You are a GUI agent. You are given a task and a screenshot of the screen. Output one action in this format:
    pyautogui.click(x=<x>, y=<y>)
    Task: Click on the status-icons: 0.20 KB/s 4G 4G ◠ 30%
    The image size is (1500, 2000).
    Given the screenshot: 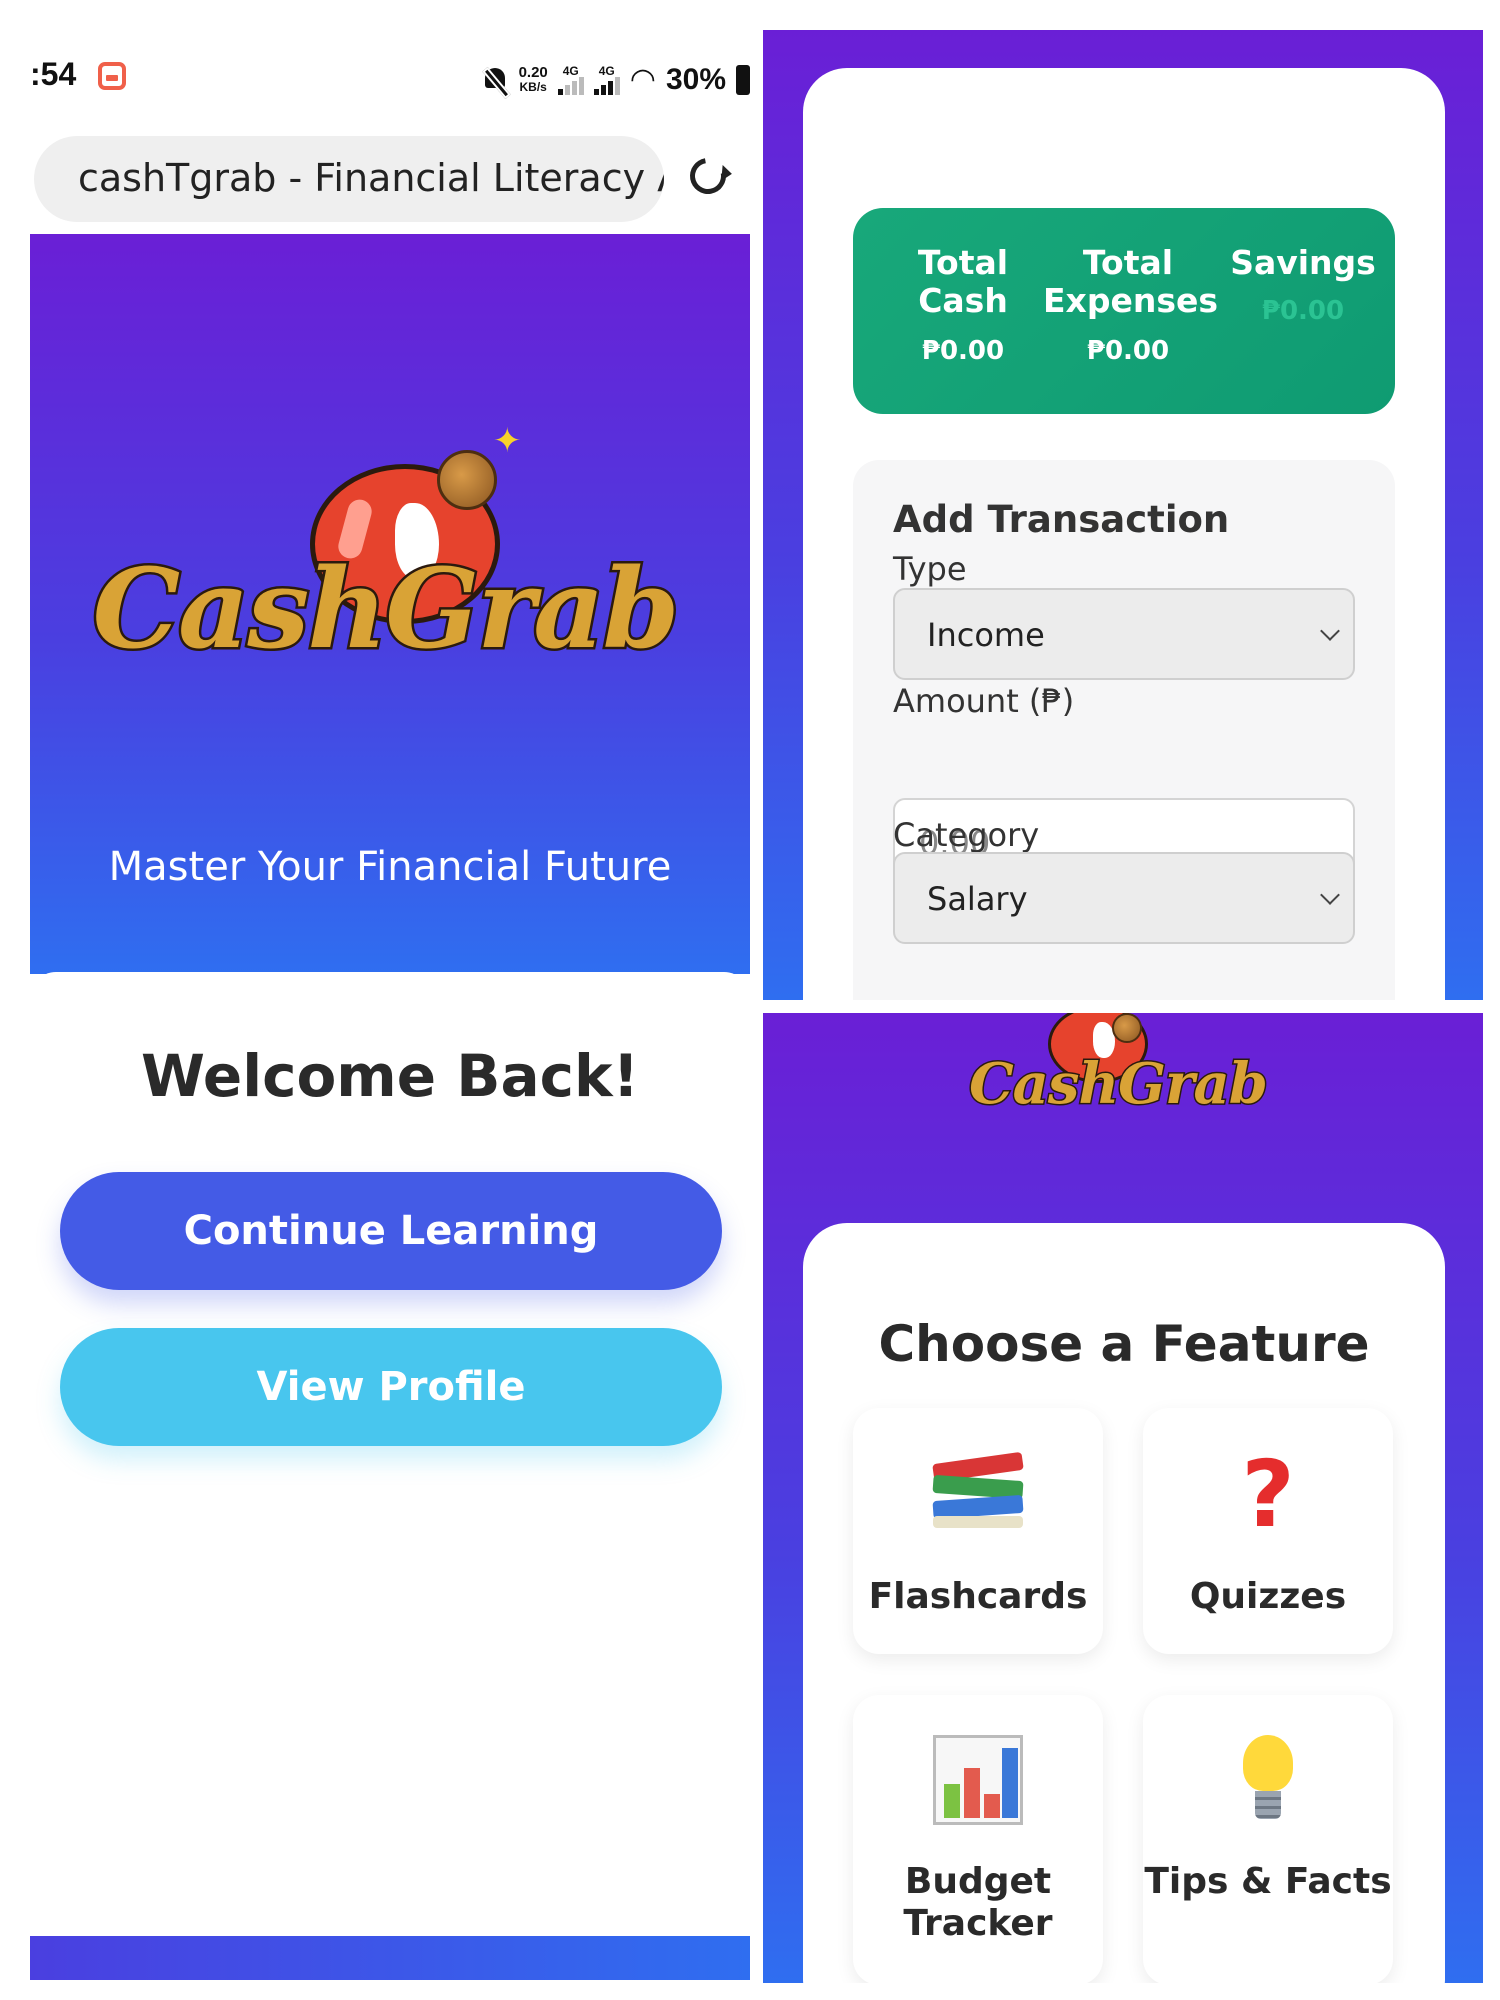 What is the action you would take?
    pyautogui.click(x=615, y=80)
    